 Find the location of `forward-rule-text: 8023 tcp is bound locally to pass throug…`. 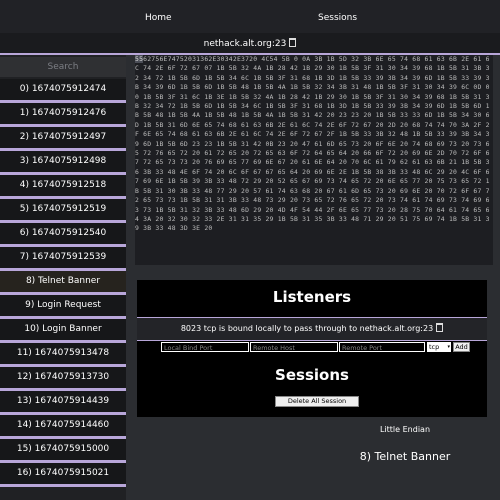

forward-rule-text: 8023 tcp is bound locally to pass throug… is located at coordinates (307, 328).